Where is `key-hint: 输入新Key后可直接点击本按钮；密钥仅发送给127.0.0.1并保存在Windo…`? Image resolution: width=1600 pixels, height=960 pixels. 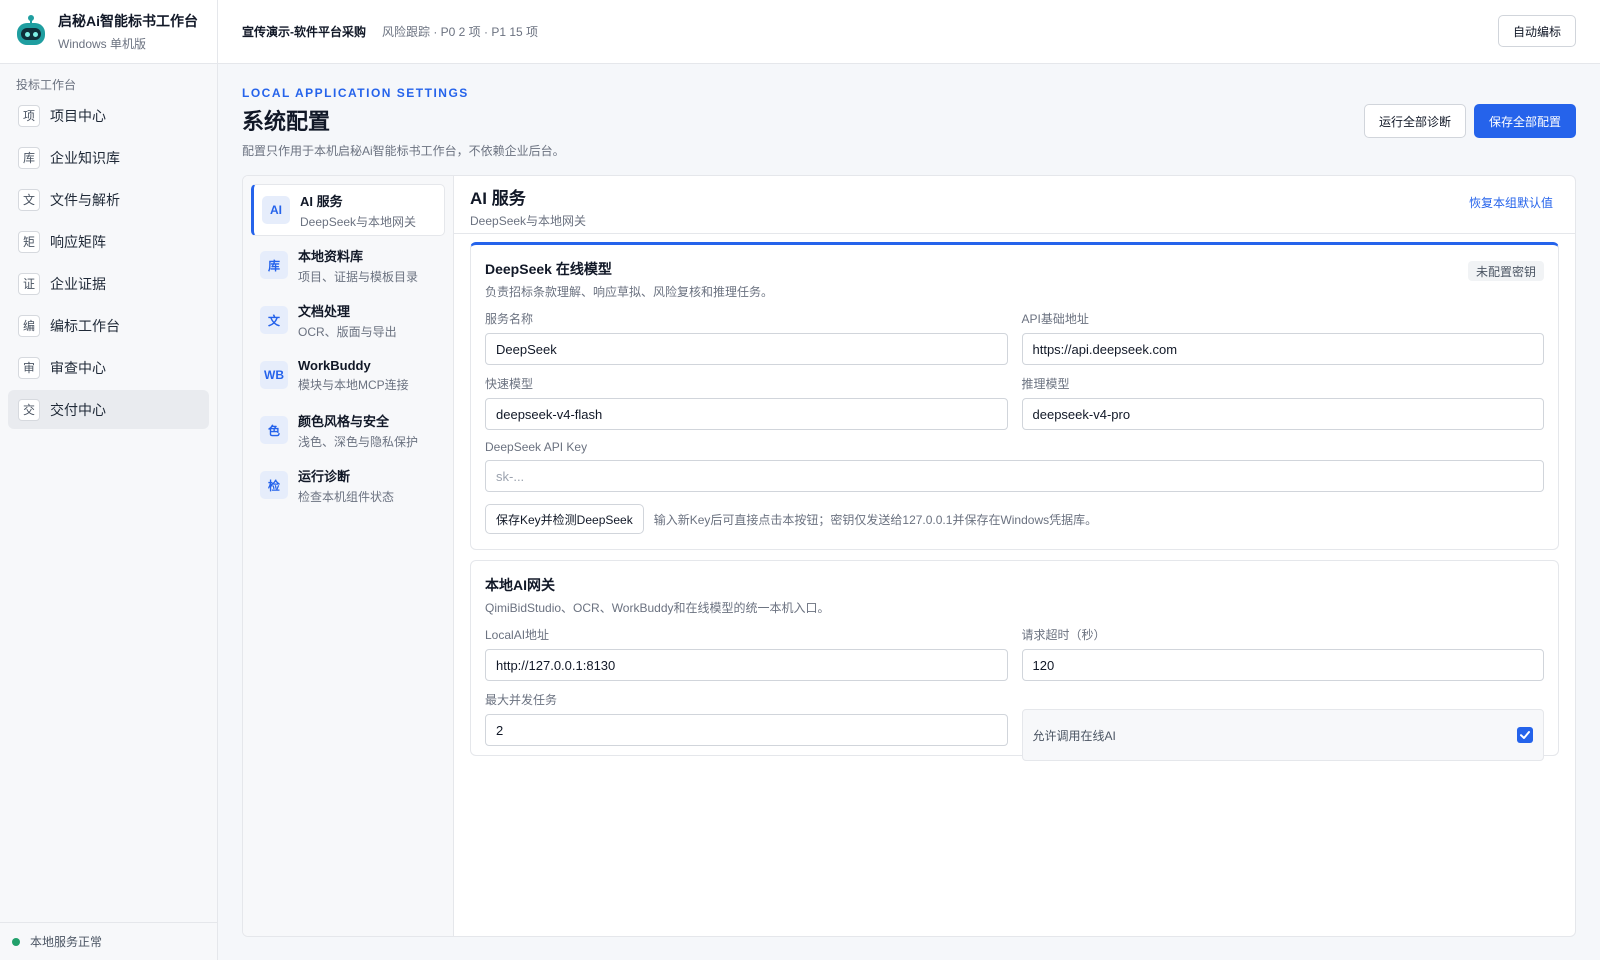
key-hint: 输入新Key后可直接点击本按钮；密钥仅发送给127.0.0.1并保存在Windo… is located at coordinates (875, 519).